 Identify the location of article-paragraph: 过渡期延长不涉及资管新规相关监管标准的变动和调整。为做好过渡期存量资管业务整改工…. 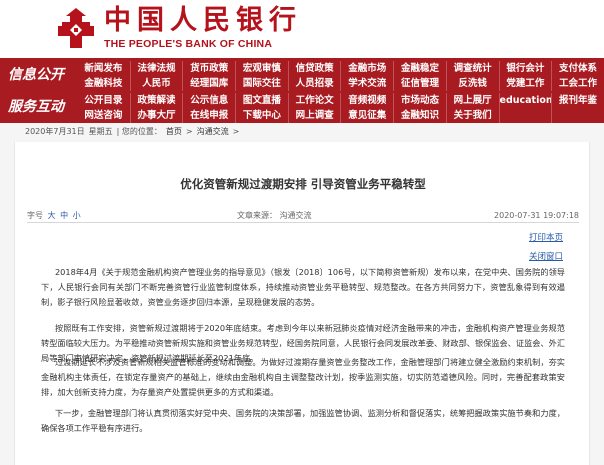
(303, 377).